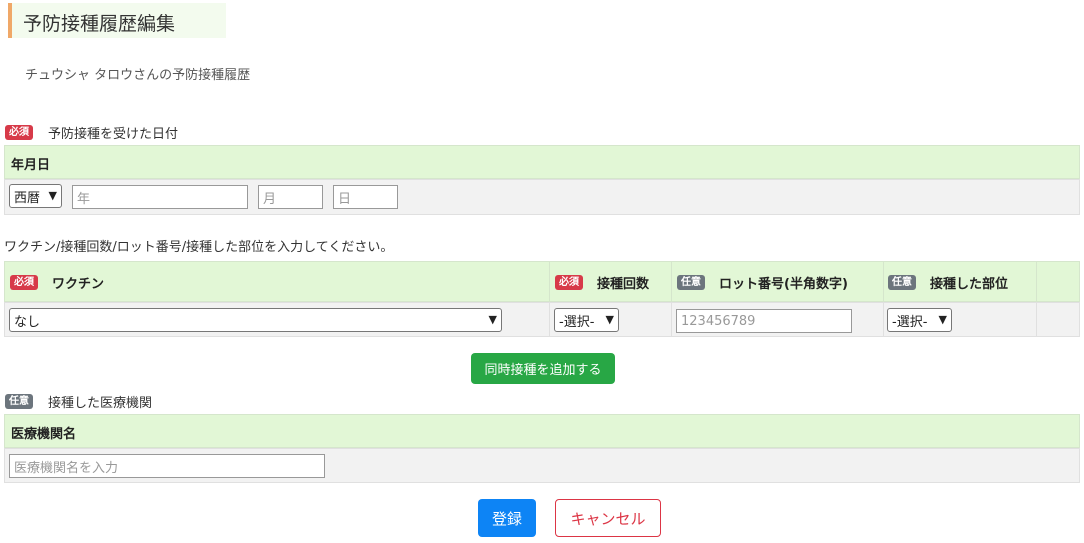 This screenshot has height=543, width=1084. I want to click on vaccine-instruction: ワクチン/接種回数/ロット番号/接種した部位を入力してください。, so click(199, 247).